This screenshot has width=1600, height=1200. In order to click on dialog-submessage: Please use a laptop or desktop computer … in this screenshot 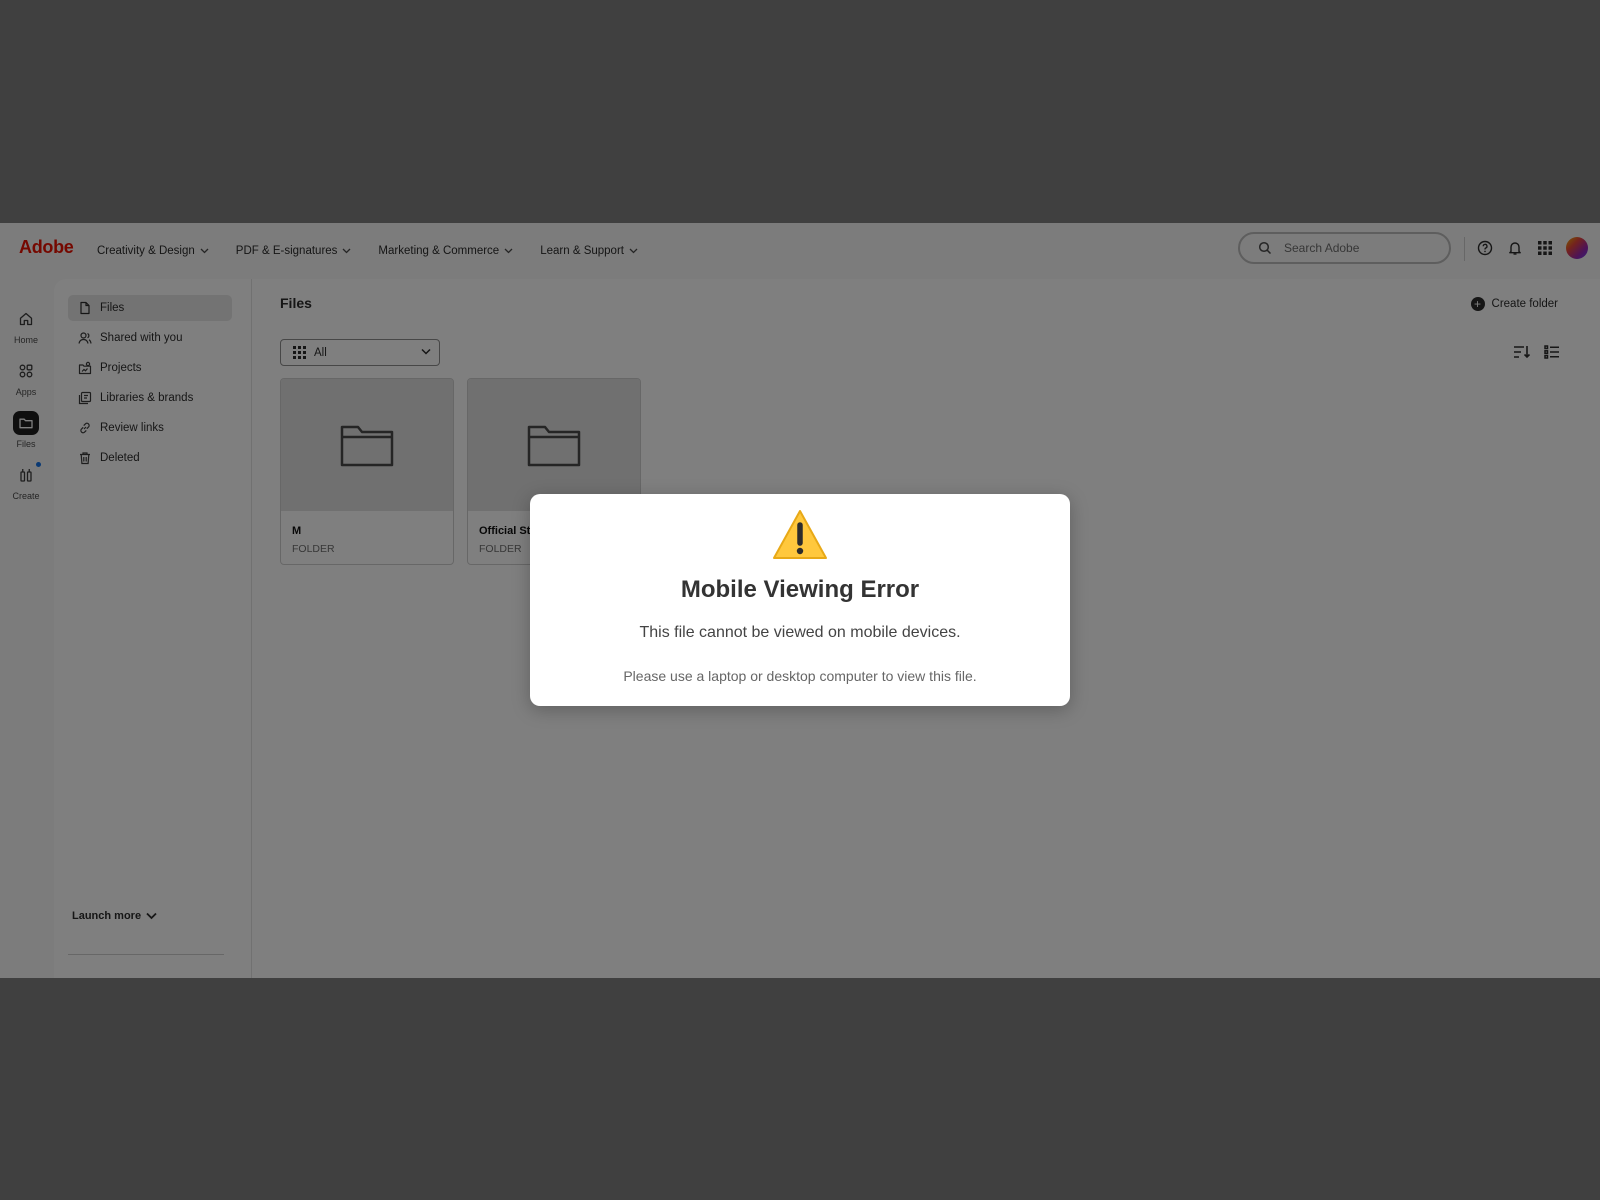, I will do `click(800, 676)`.